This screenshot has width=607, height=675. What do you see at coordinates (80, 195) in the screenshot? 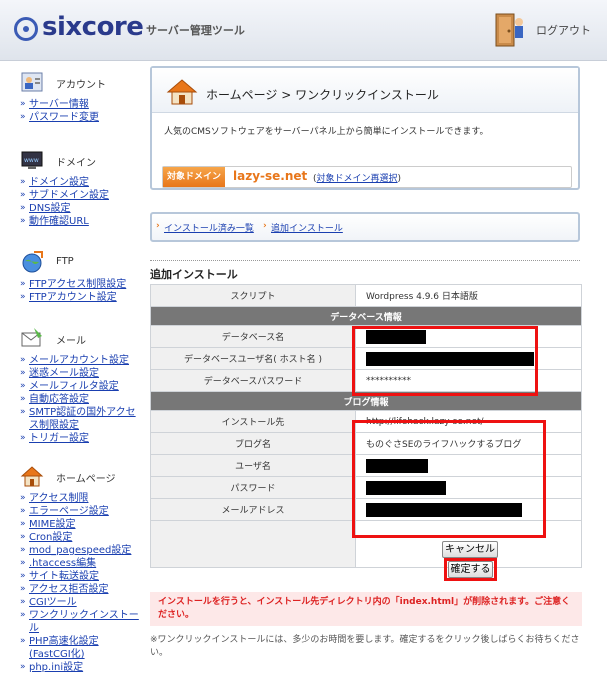
I see `sidebar-item-subdomain-settings: サブドメイン設定` at bounding box center [80, 195].